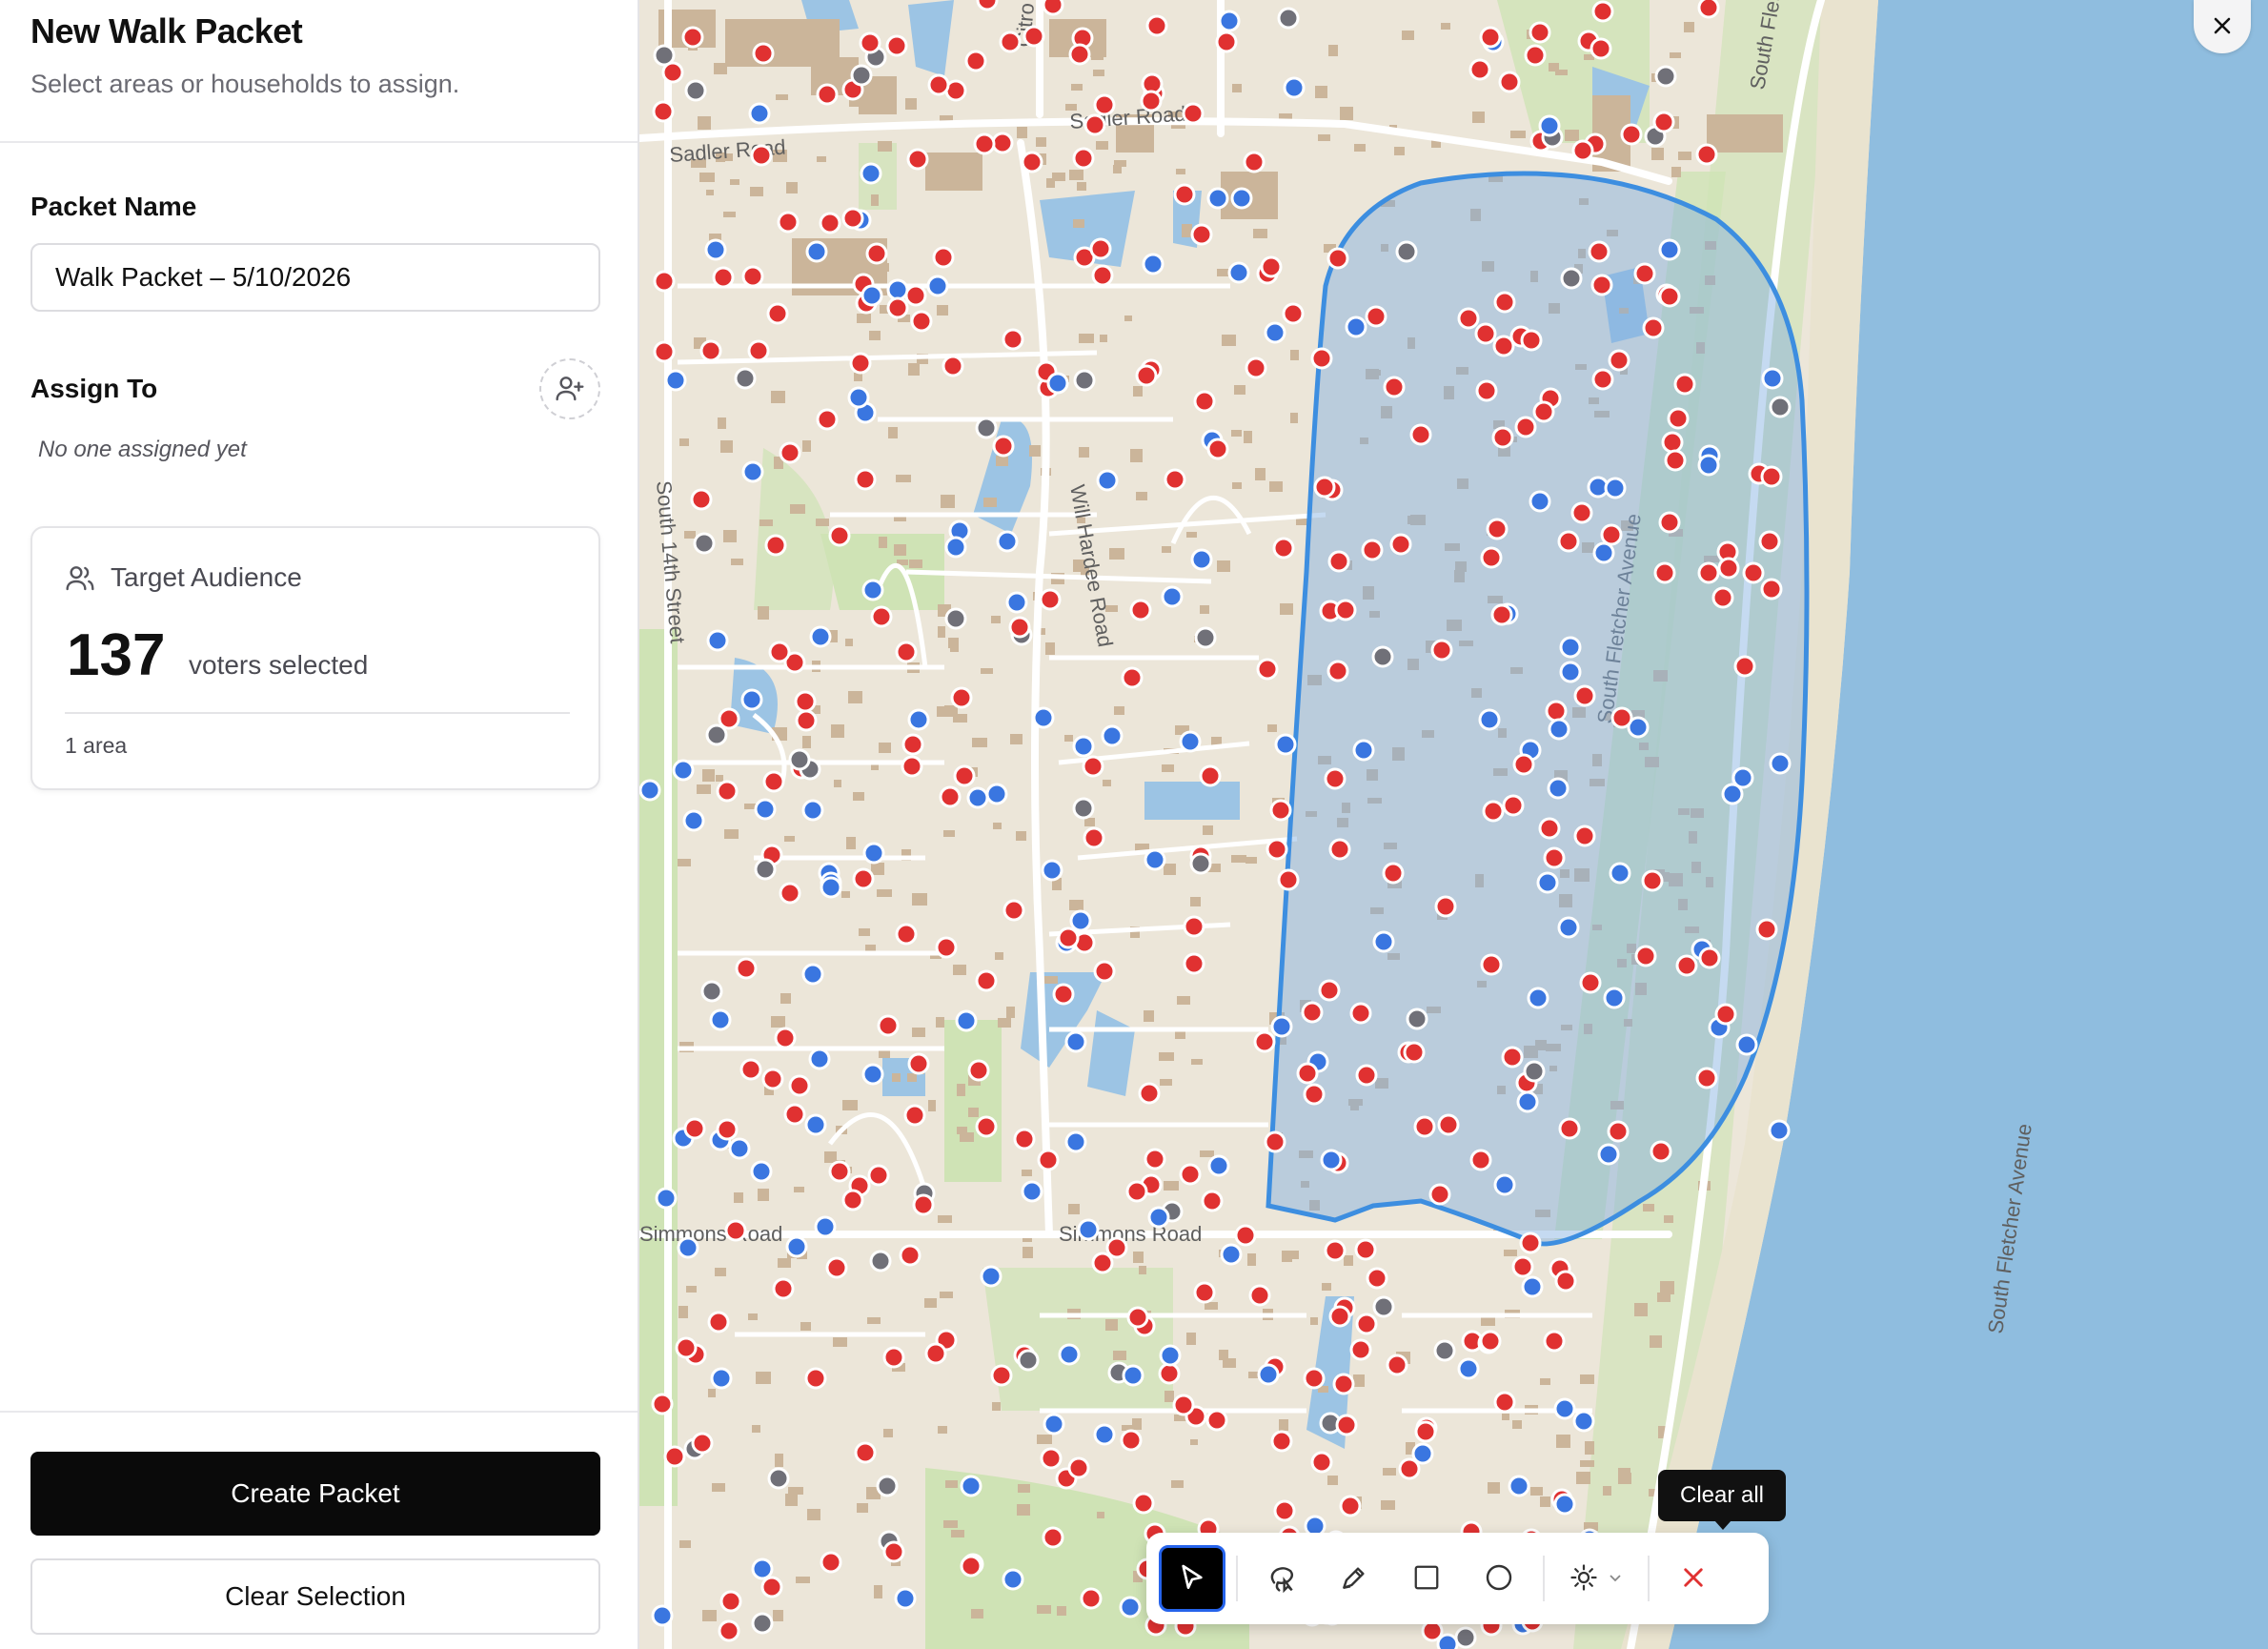  I want to click on packet-name-input, so click(315, 277).